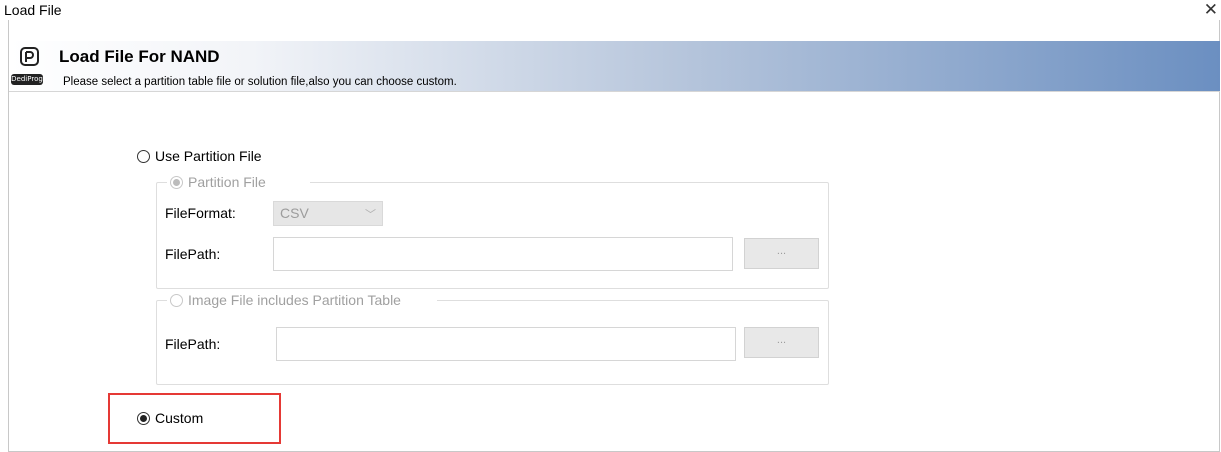 This screenshot has width=1221, height=452. What do you see at coordinates (370, 215) in the screenshot?
I see `chevron-down-icon: ﹀` at bounding box center [370, 215].